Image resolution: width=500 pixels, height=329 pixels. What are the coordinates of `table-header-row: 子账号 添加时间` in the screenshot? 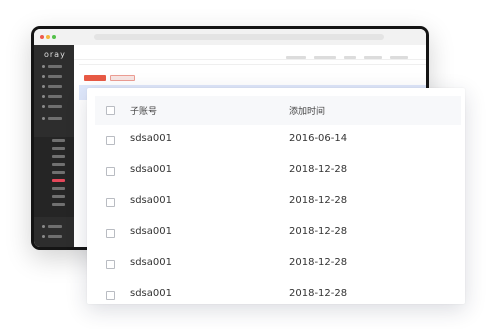 It's located at (278, 110).